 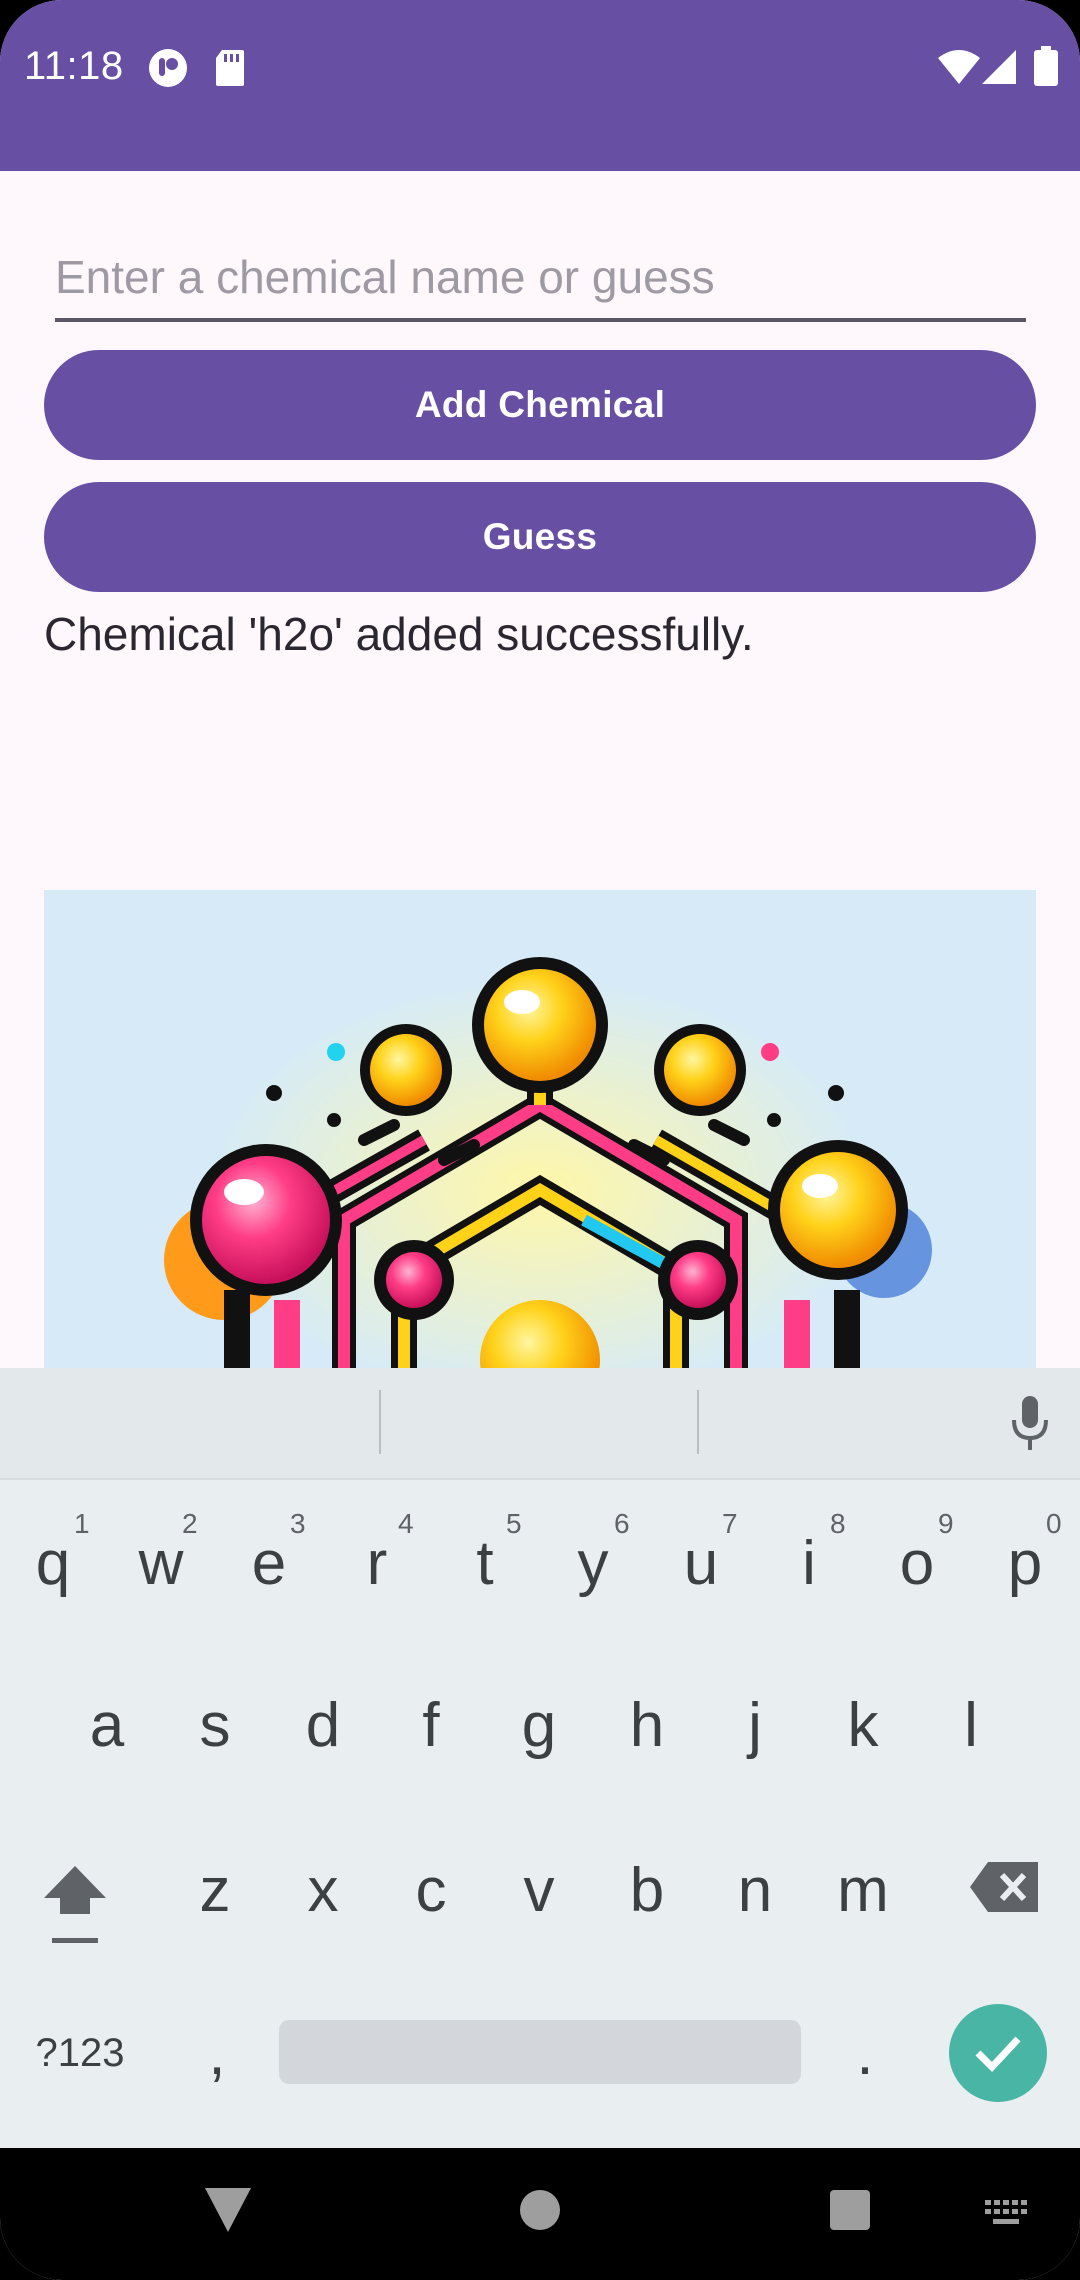 I want to click on enter-key, so click(x=998, y=2053).